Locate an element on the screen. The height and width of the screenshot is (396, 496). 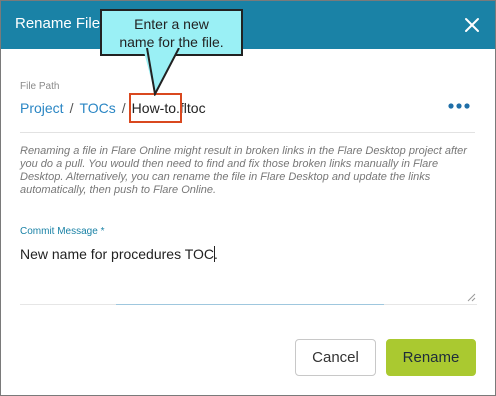
file-name-highlight is located at coordinates (155, 108).